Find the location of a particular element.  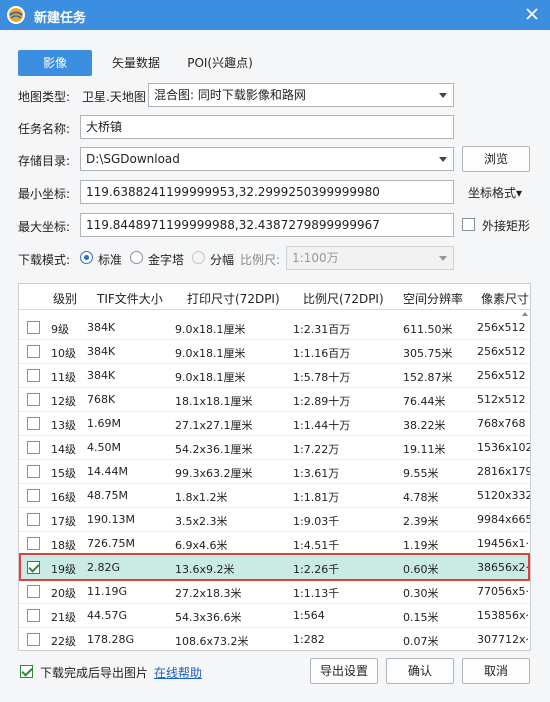

map-mode-select: 混合图: 同时下载影像和路网 is located at coordinates (301, 95).